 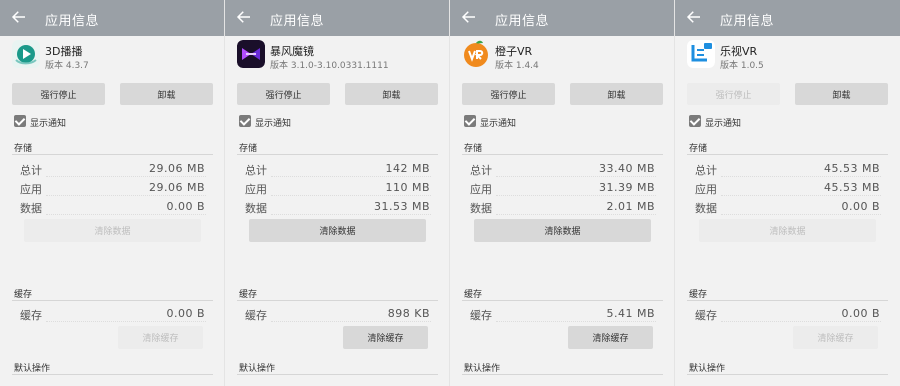 I want to click on storage-row-value: 31.53 MB, so click(x=401, y=206).